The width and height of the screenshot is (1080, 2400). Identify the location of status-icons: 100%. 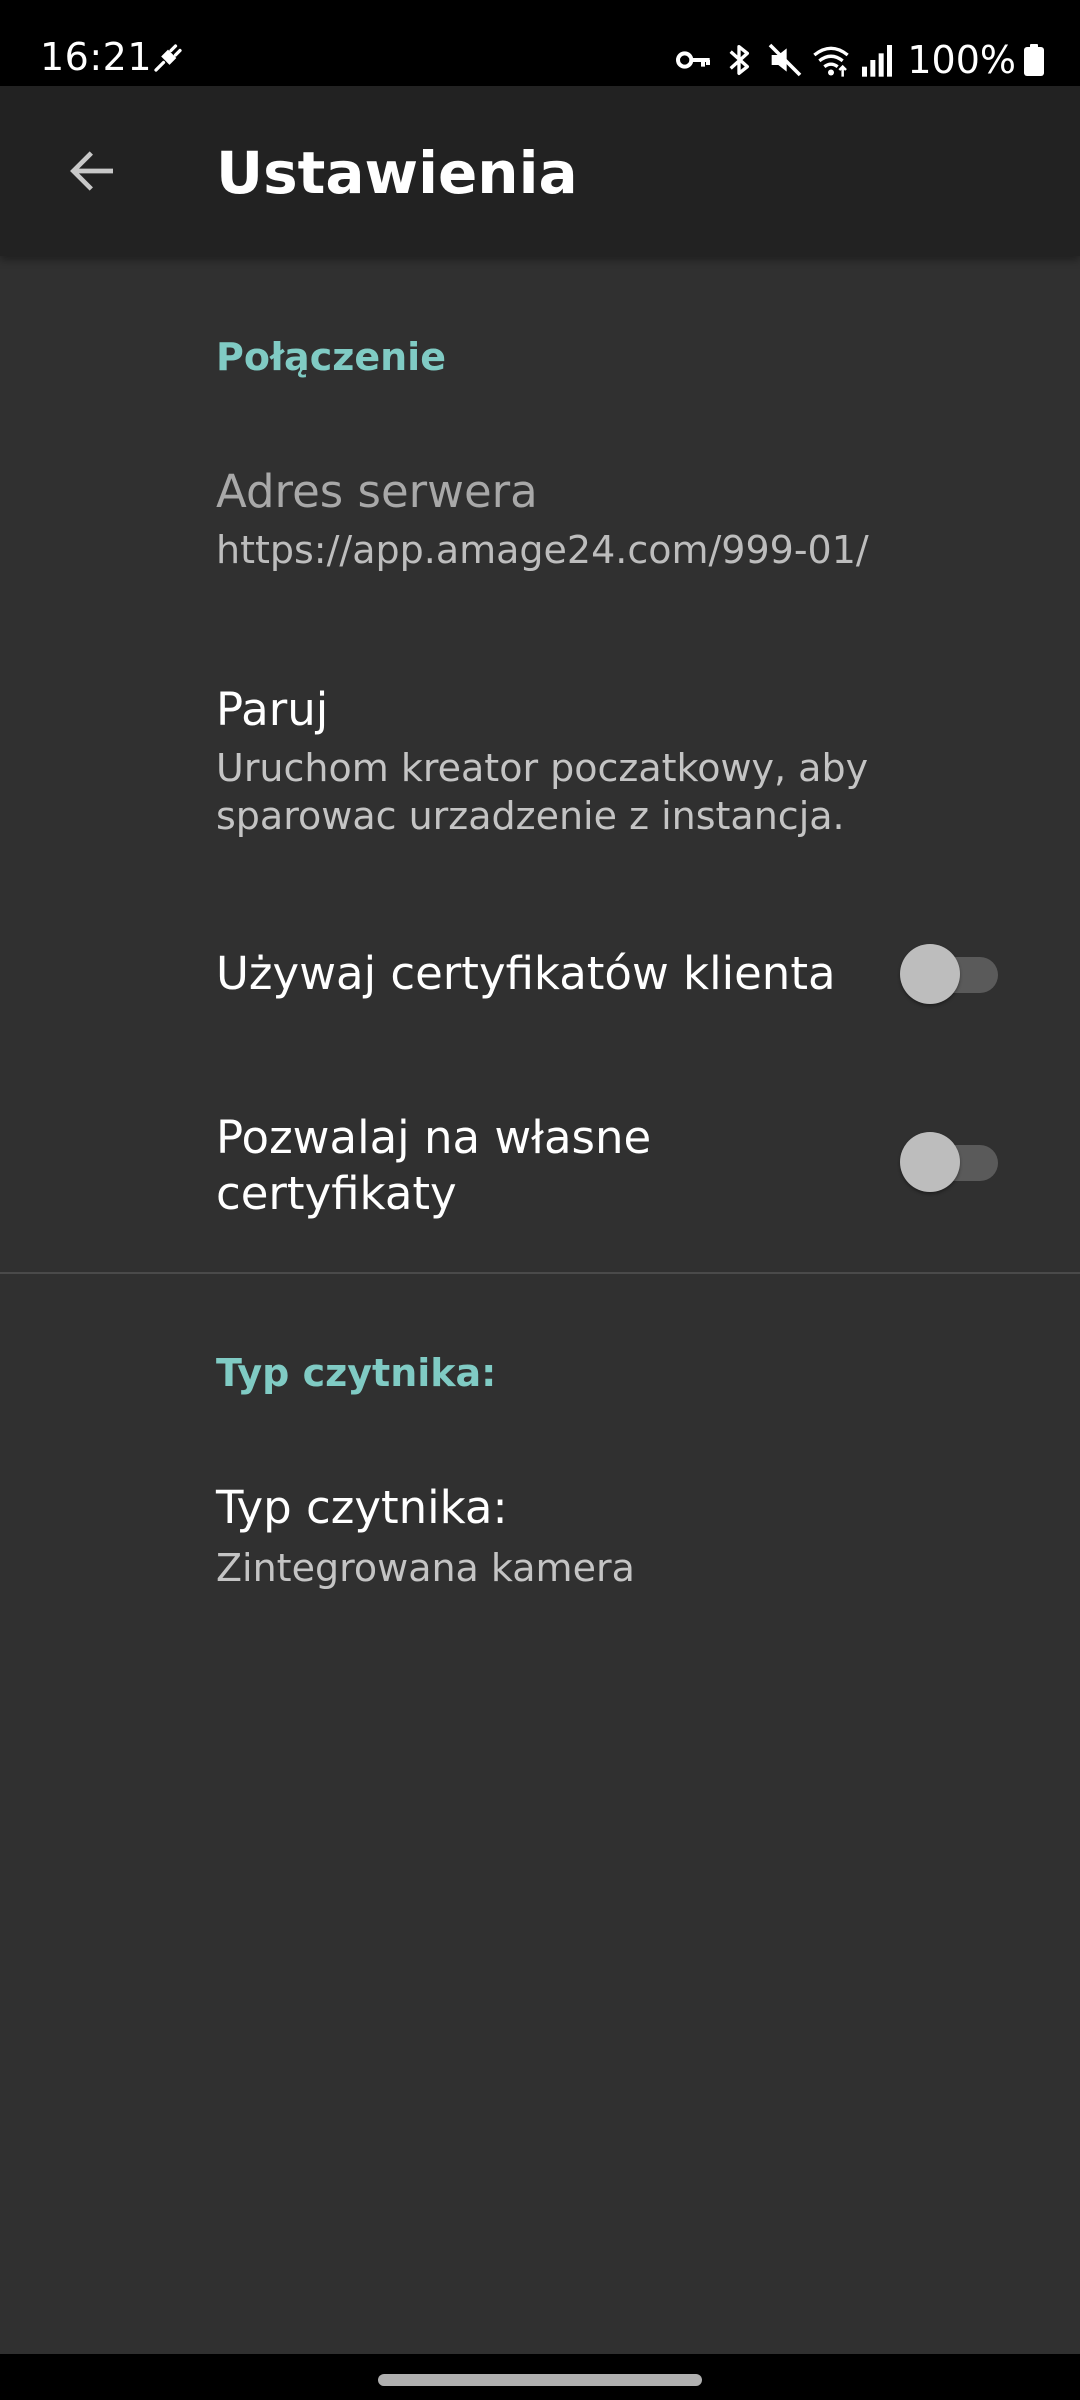
(855, 60).